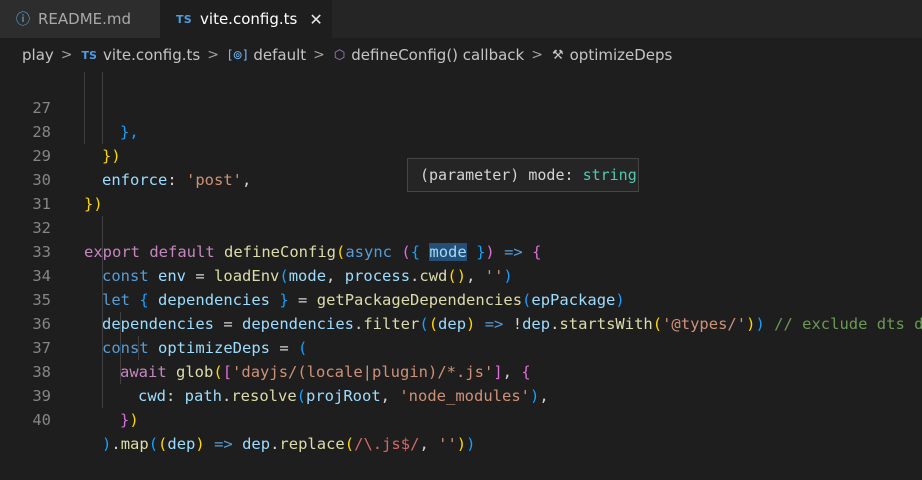 Image resolution: width=922 pixels, height=480 pixels. What do you see at coordinates (461, 154) in the screenshot?
I see `code-line: 29 enforce: 'post',` at bounding box center [461, 154].